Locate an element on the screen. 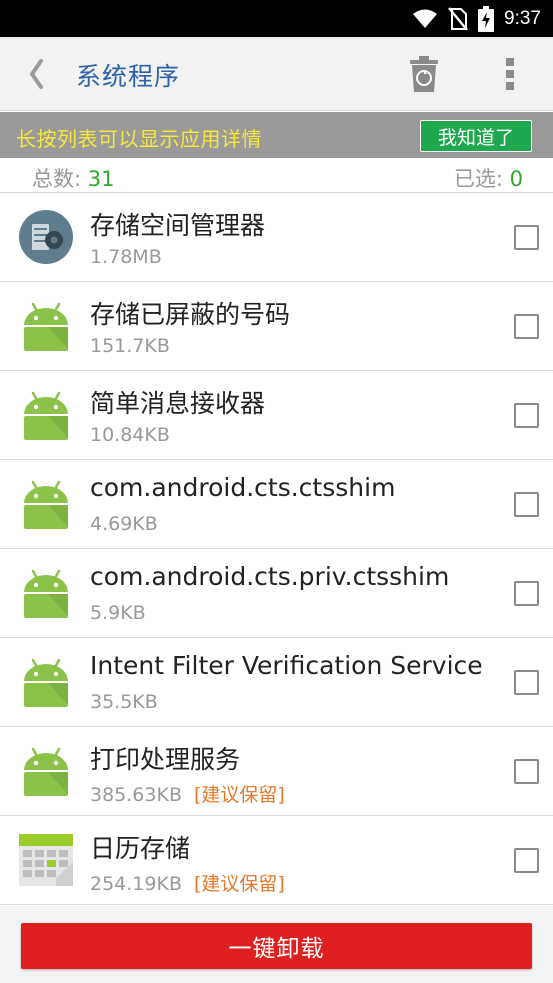  list-item: 日历存储 254.19KB [建议保留] is located at coordinates (276, 860).